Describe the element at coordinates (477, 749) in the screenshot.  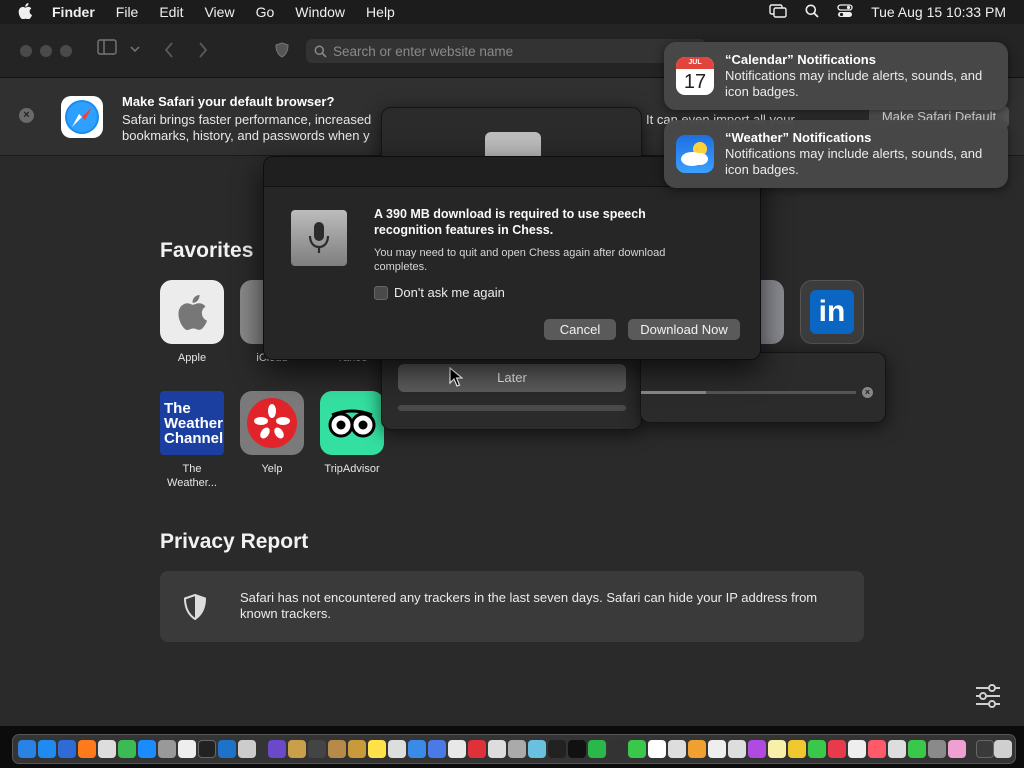
I see `news-dock-icon` at that location.